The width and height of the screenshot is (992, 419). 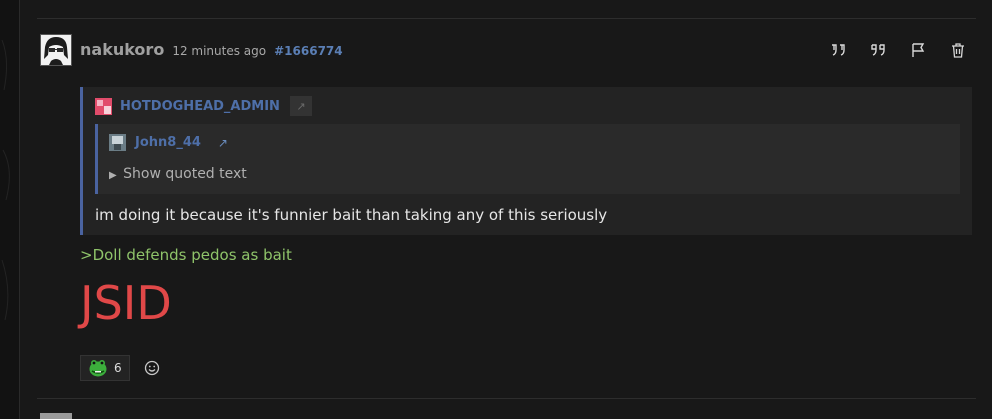 I want to click on add-reaction-button, so click(x=152, y=368).